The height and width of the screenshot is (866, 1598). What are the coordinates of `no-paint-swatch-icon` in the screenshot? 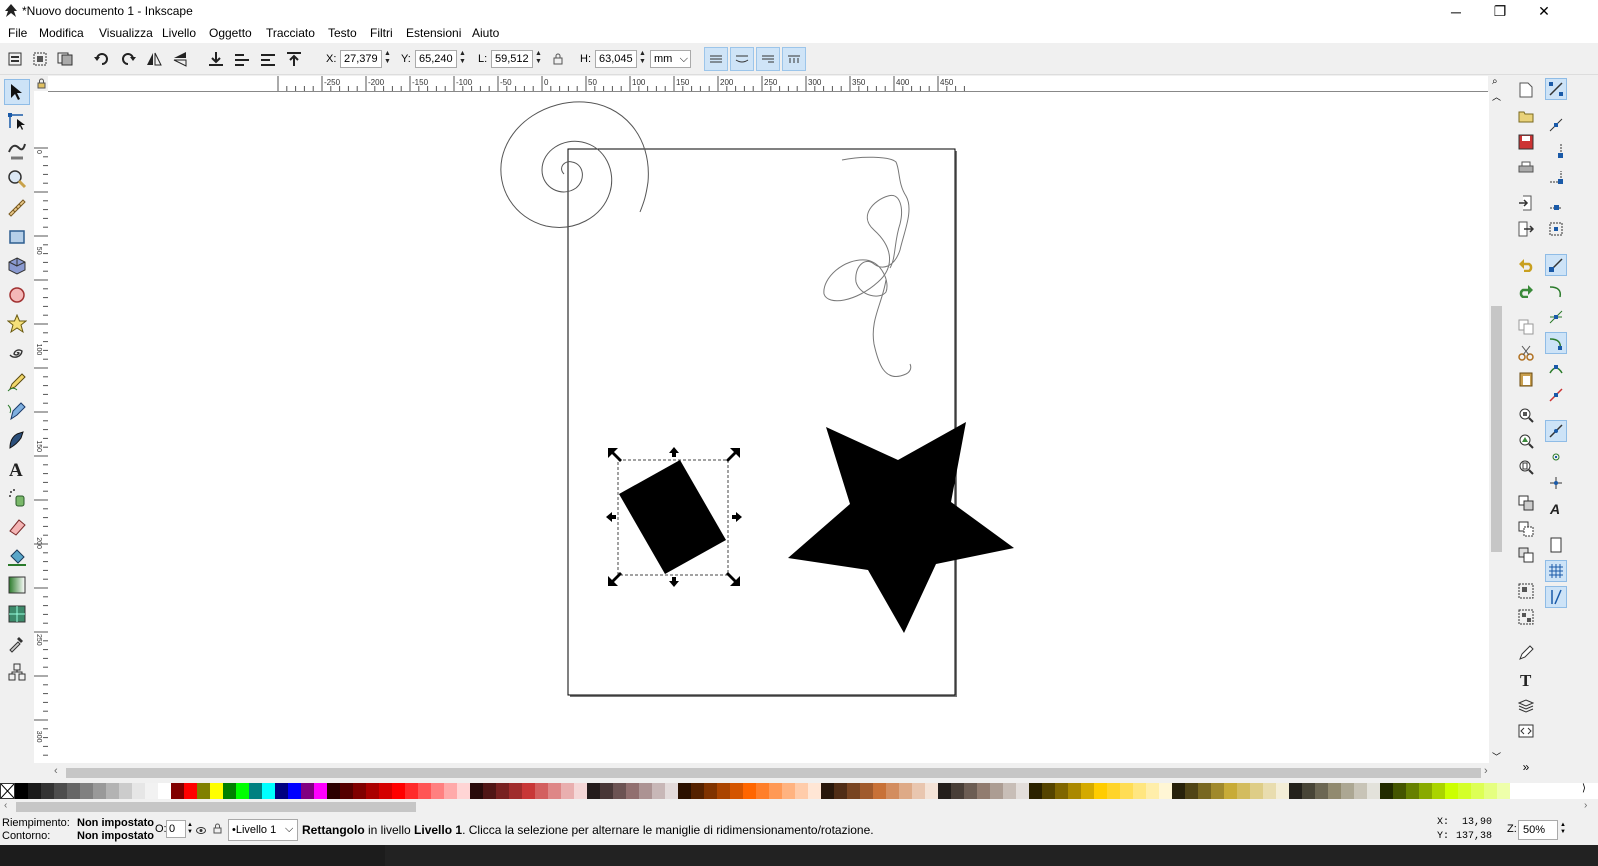 It's located at (7, 791).